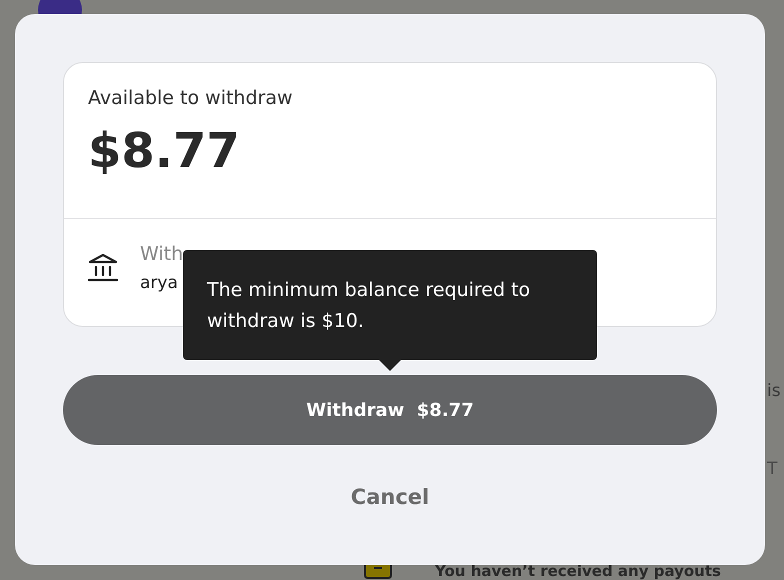 The image size is (784, 580). Describe the element at coordinates (390, 365) in the screenshot. I see `tooltip-pointer-icon` at that location.